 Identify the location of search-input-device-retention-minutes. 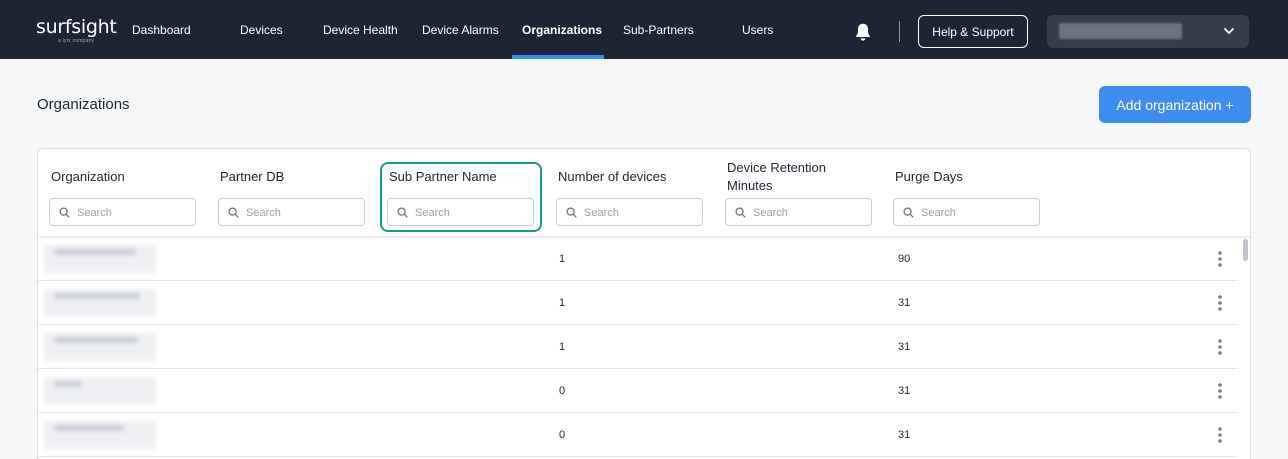
(798, 212).